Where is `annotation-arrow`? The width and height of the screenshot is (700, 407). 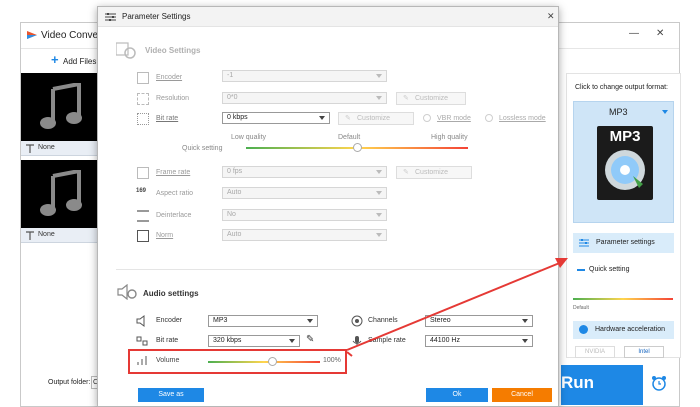 annotation-arrow is located at coordinates (457, 307).